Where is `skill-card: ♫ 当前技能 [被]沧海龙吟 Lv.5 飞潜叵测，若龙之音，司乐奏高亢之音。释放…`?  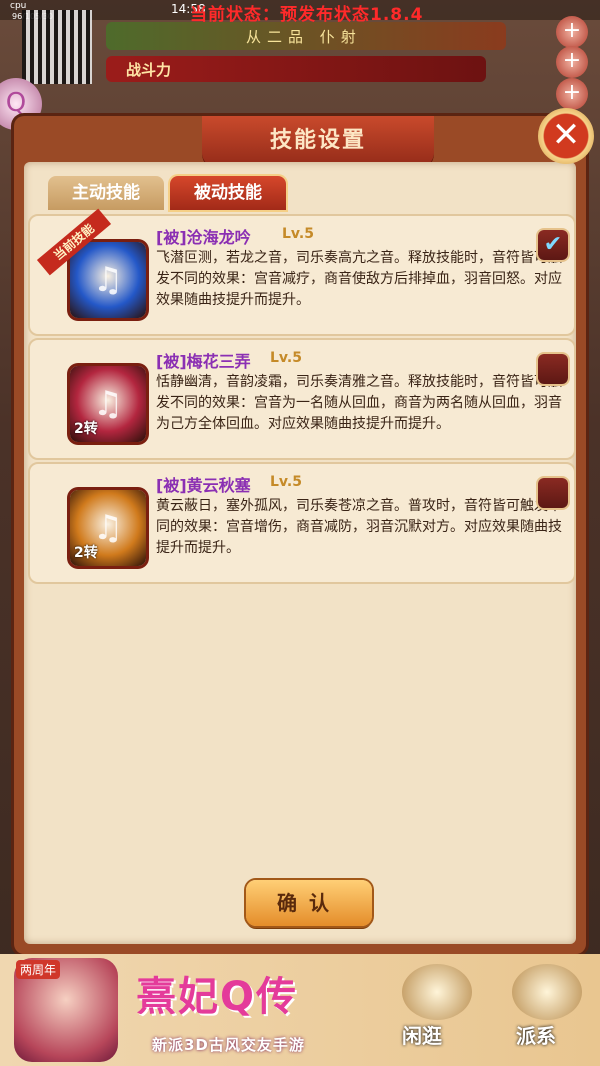
skill-card: ♫ 当前技能 [被]沧海龙吟 Lv.5 飞潜叵测，若龙之音，司乐奏高亢之音。释放… is located at coordinates (302, 272).